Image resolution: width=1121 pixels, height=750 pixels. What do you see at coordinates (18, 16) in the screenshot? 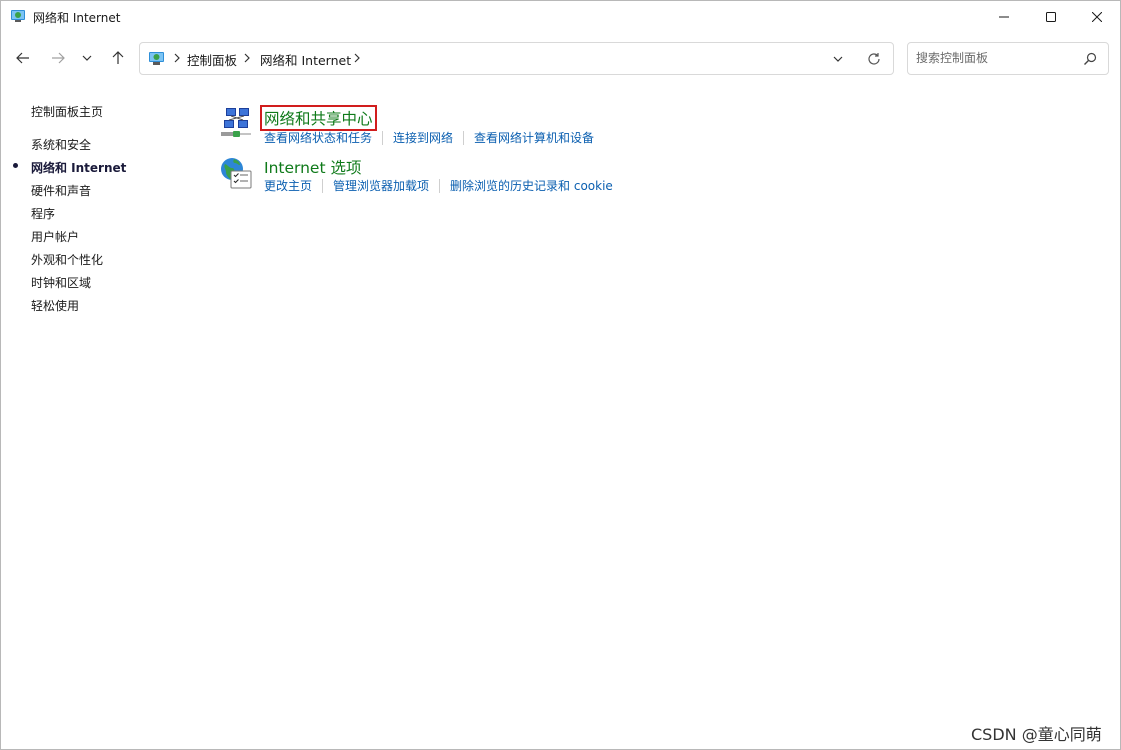
I see `network-folder-icon` at bounding box center [18, 16].